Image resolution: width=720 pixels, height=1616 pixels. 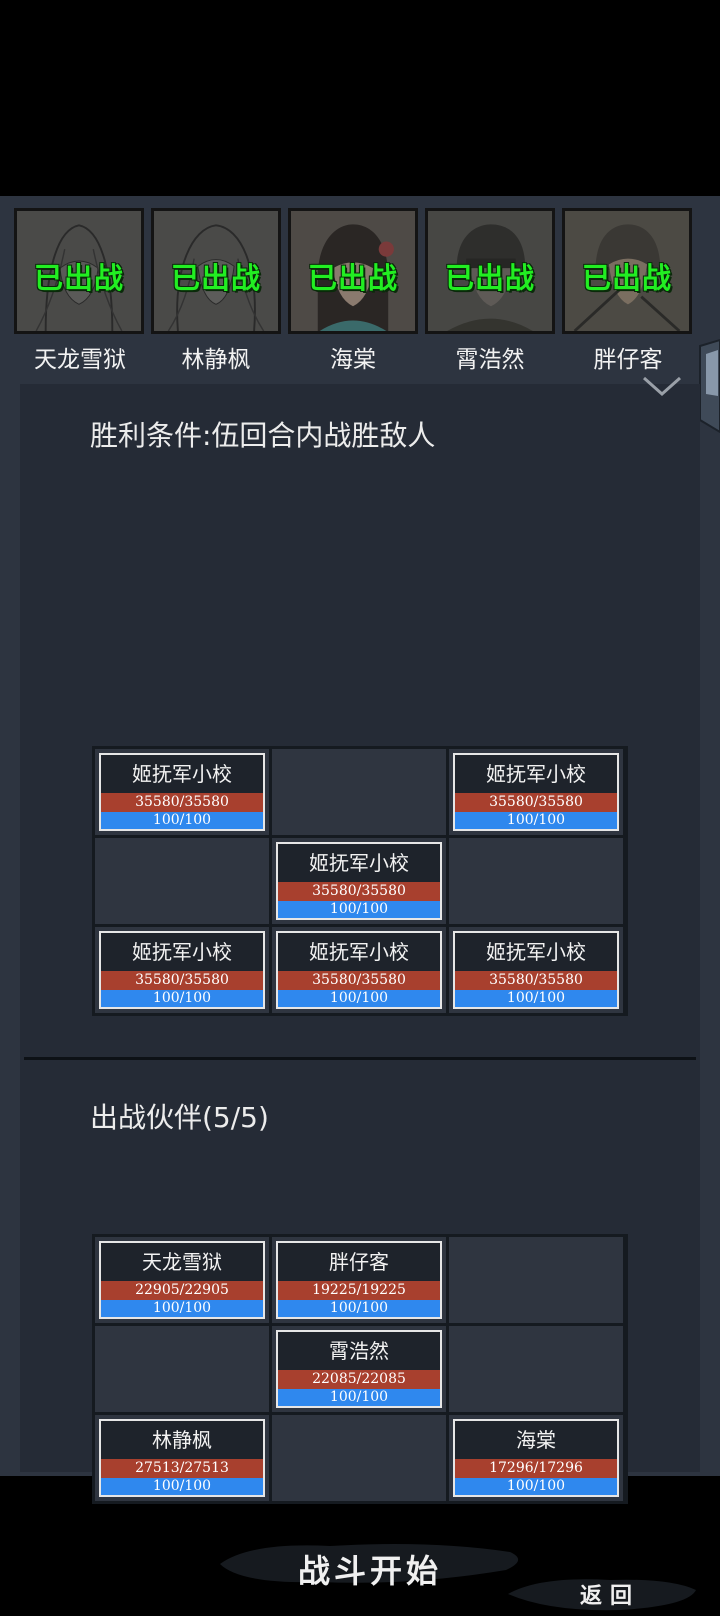 I want to click on hero-portrait-3: 已出战, so click(x=353, y=271).